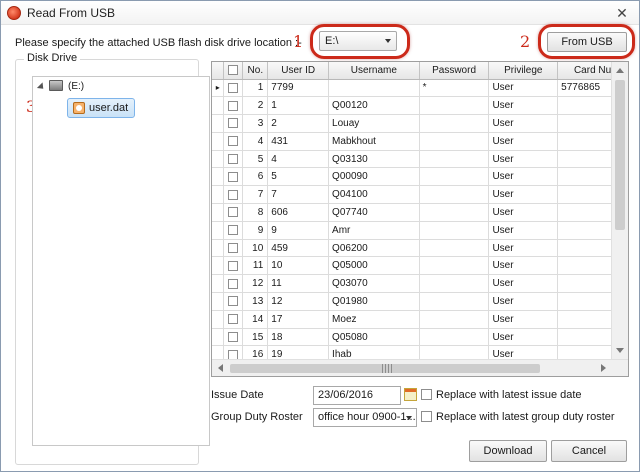  Describe the element at coordinates (255, 71) in the screenshot. I see `column-header-no: No.` at that location.